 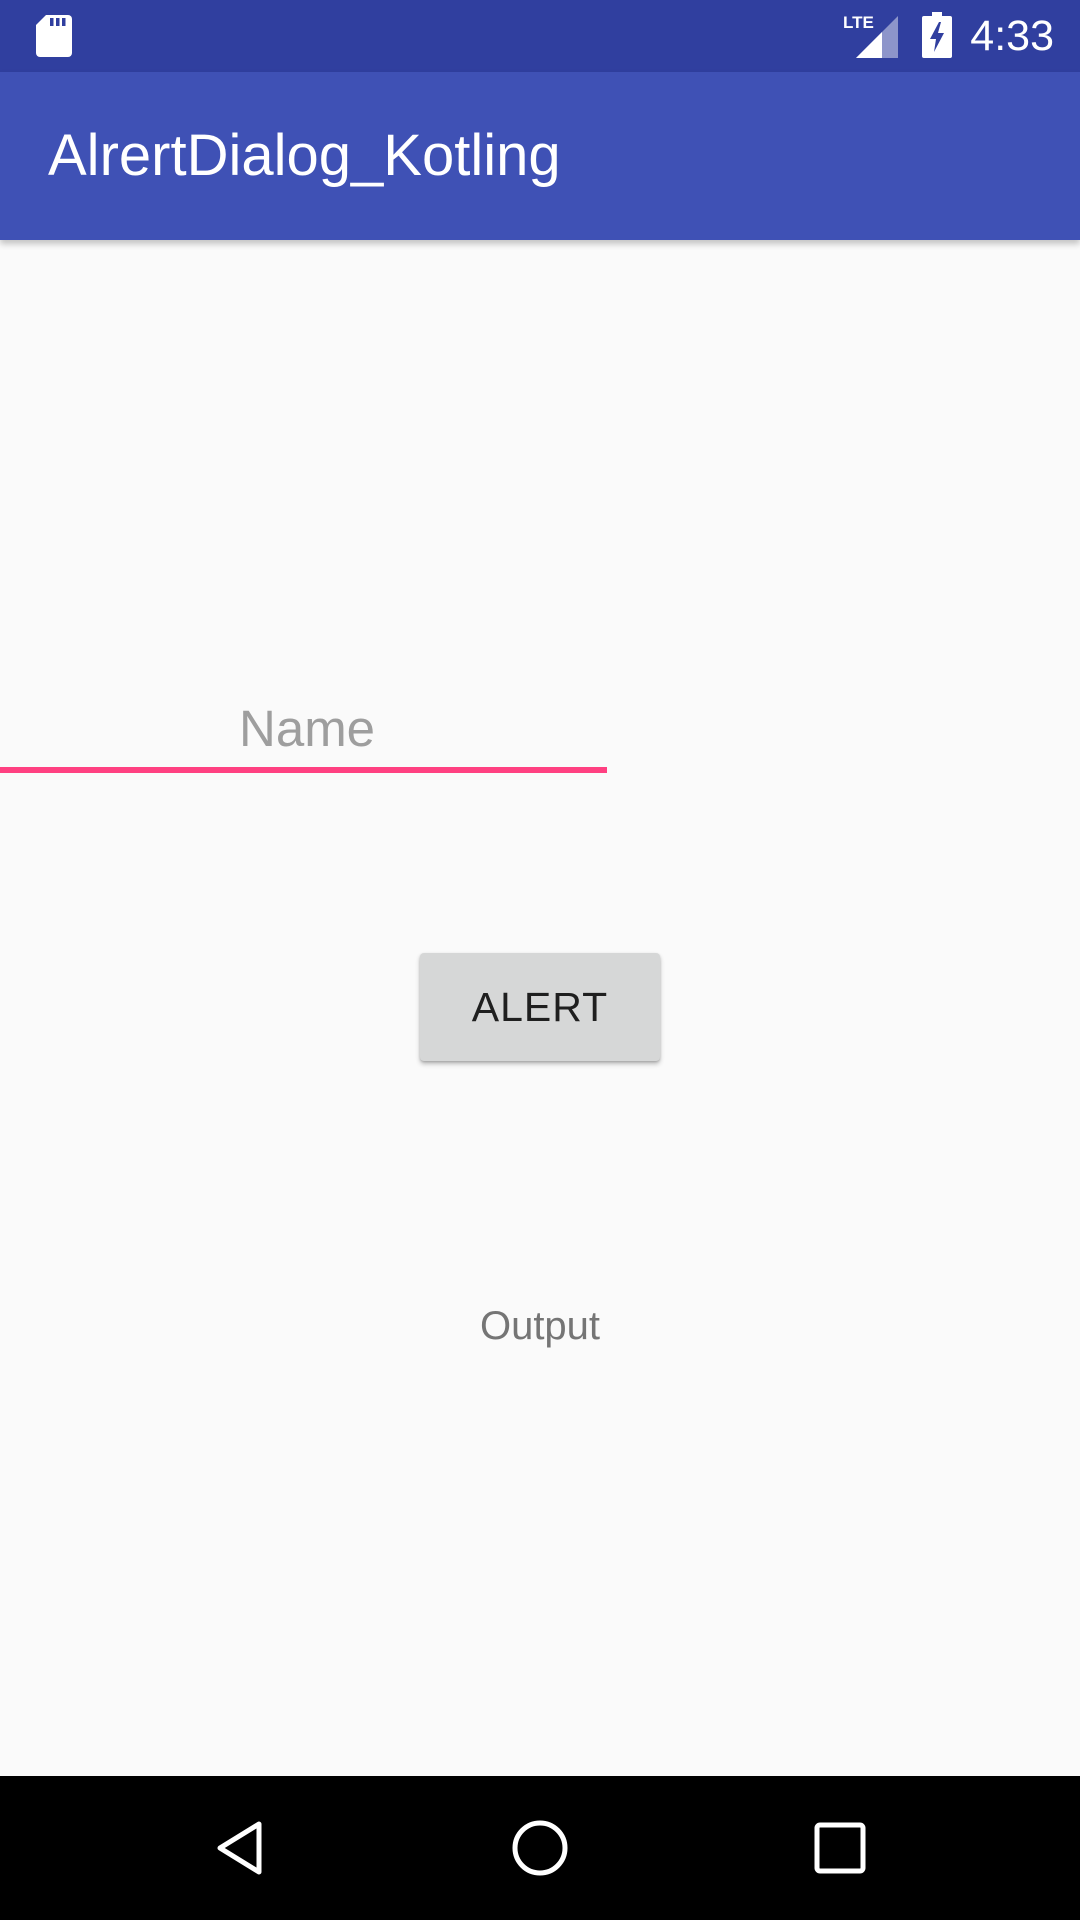 I want to click on sd-card-icon, so click(x=54, y=36).